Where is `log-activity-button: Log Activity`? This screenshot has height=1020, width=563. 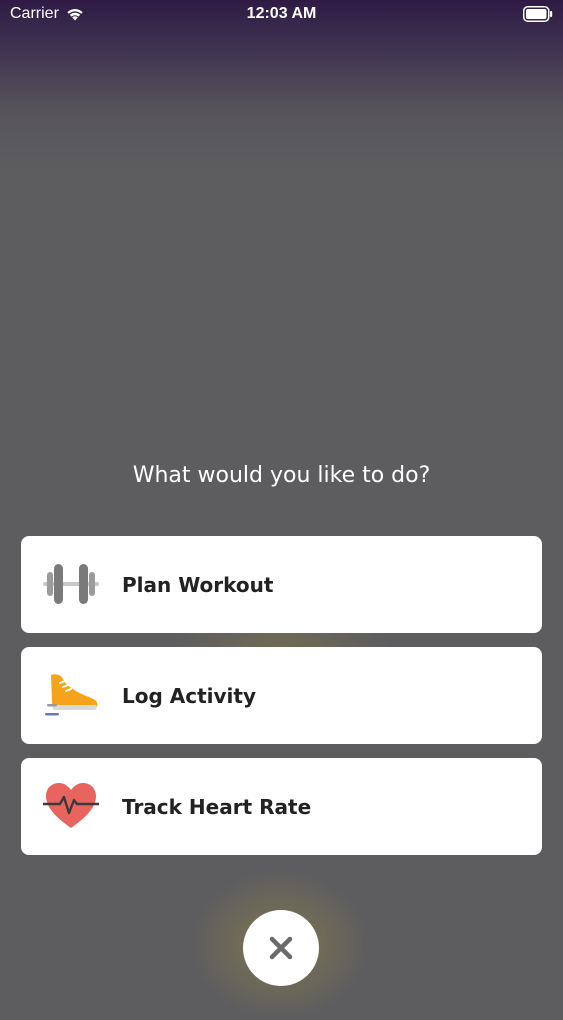 log-activity-button: Log Activity is located at coordinates (281, 695).